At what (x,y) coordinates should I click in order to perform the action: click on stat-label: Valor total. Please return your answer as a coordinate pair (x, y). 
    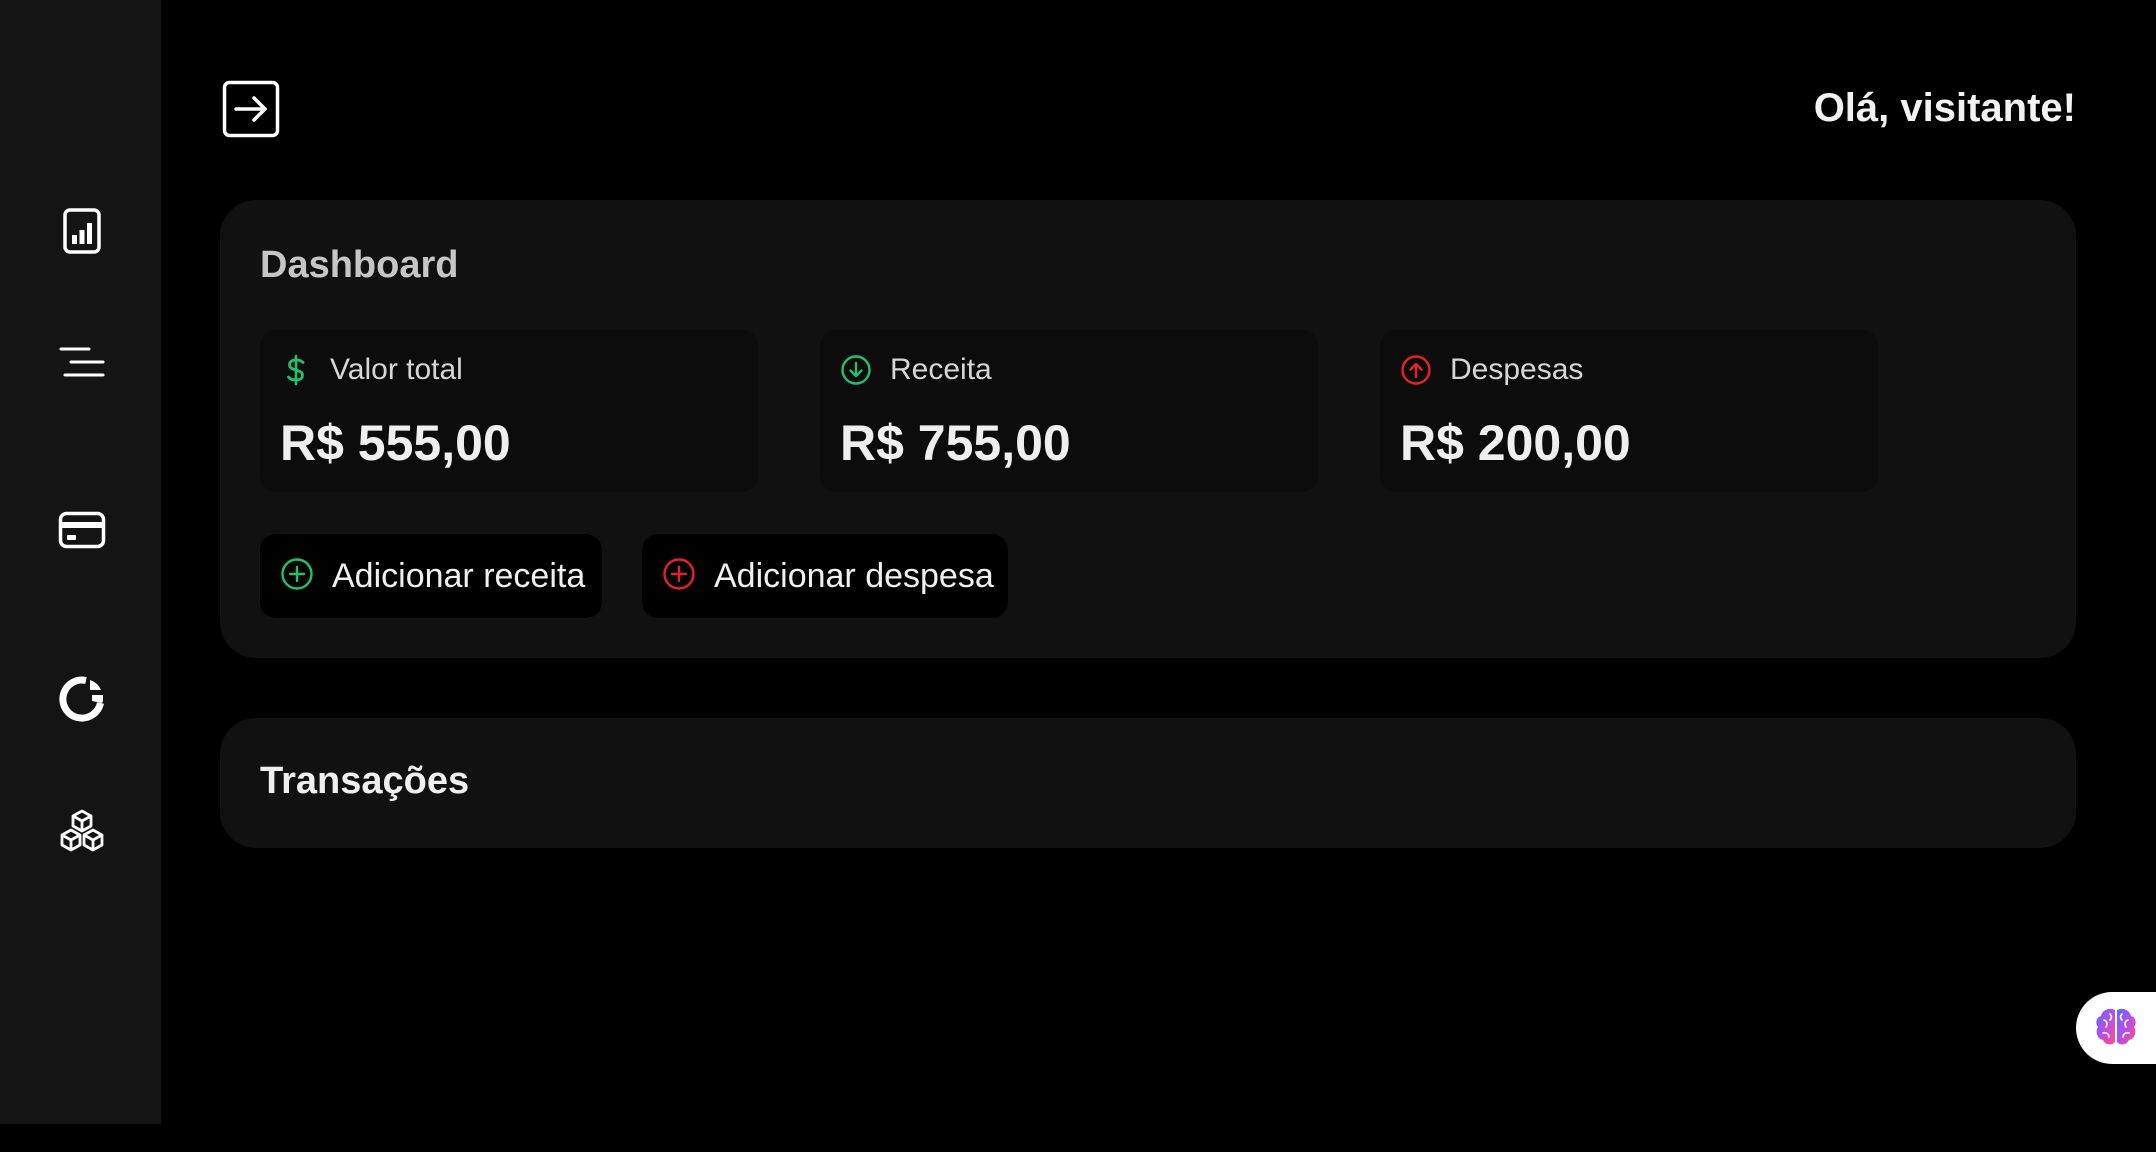
    Looking at the image, I should click on (396, 369).